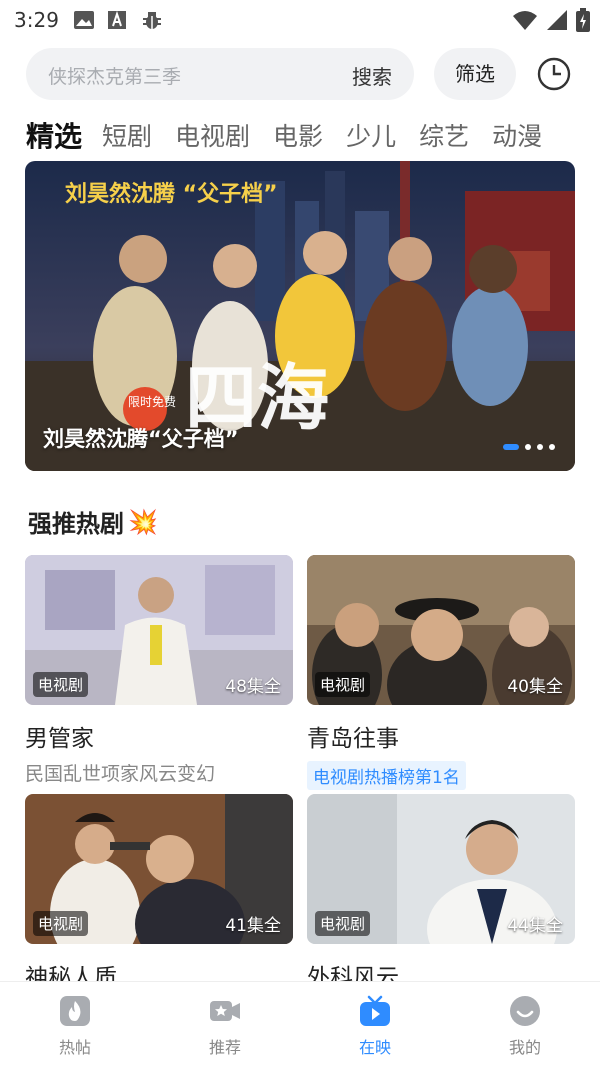 The width and height of the screenshot is (600, 1066). I want to click on search-row: 侠探杰克第三季 搜索 筛选, so click(306, 74).